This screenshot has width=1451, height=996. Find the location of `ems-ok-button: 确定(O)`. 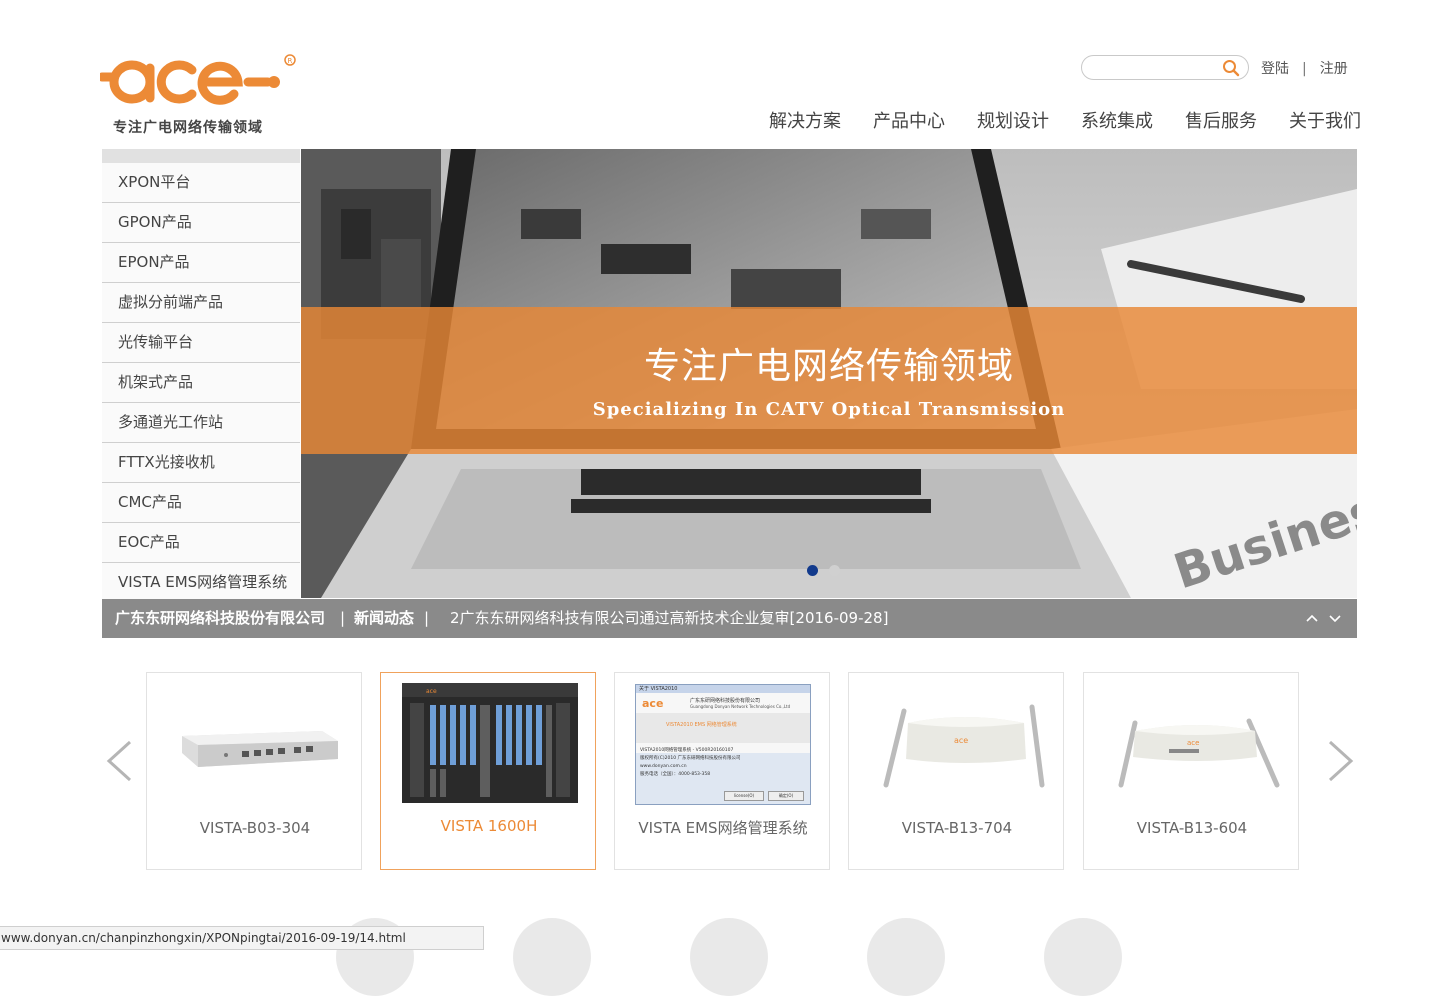

ems-ok-button: 确定(O) is located at coordinates (786, 796).